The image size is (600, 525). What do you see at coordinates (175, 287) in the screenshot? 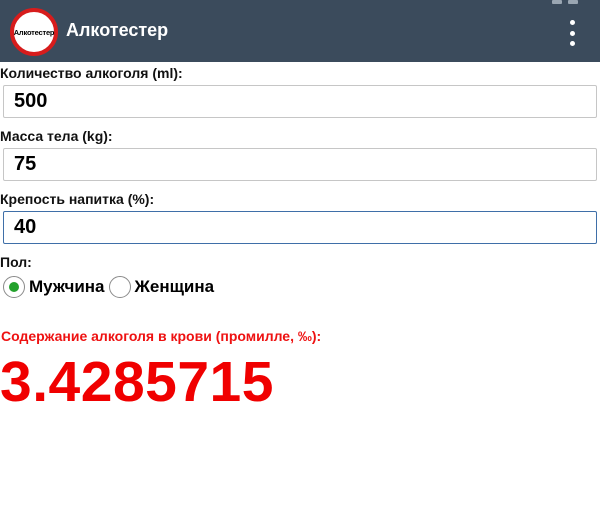
I see `gender-option-female-label: Женщина` at bounding box center [175, 287].